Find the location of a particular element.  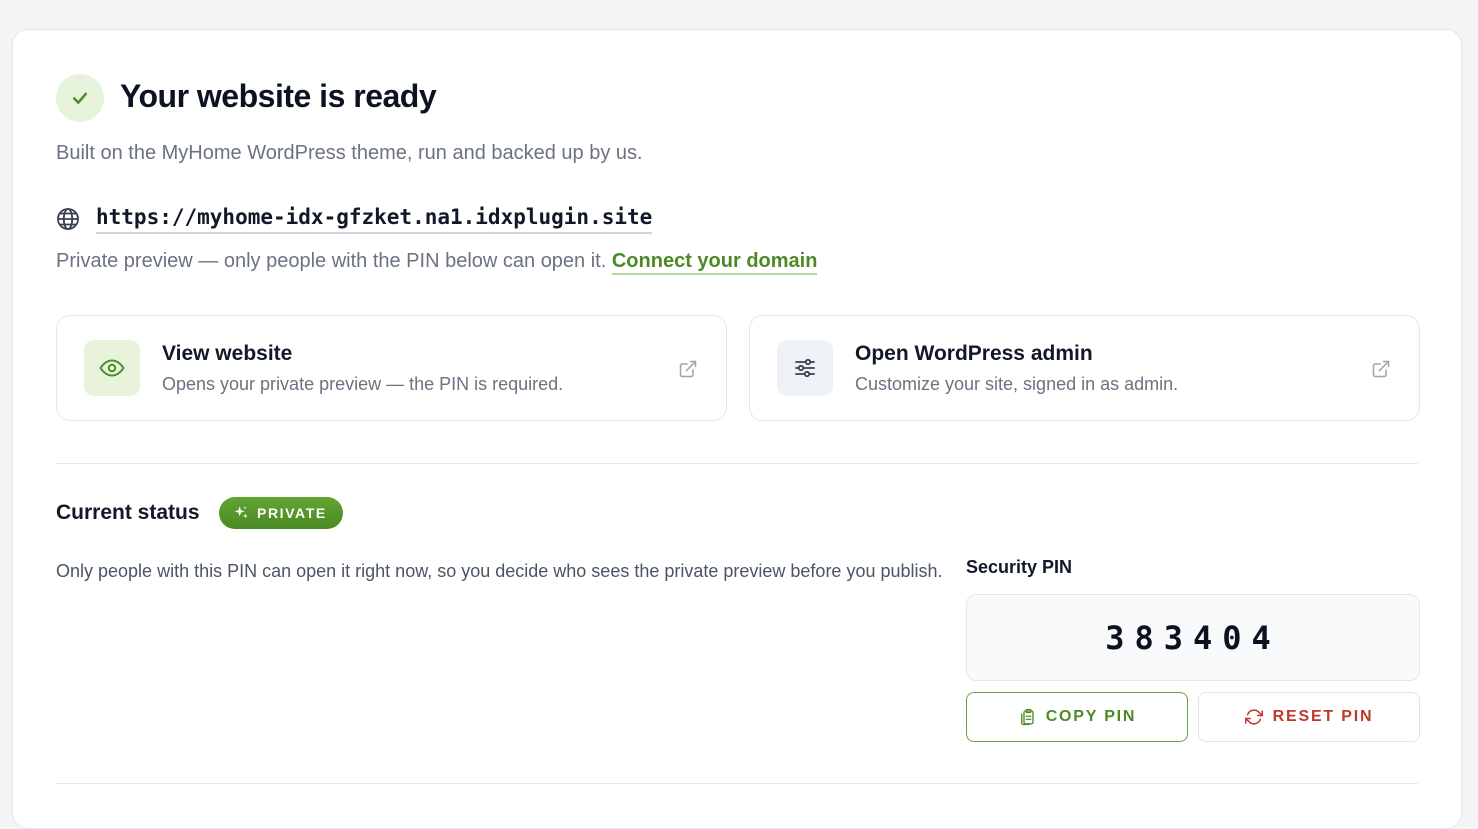

success-check-badge is located at coordinates (80, 98).